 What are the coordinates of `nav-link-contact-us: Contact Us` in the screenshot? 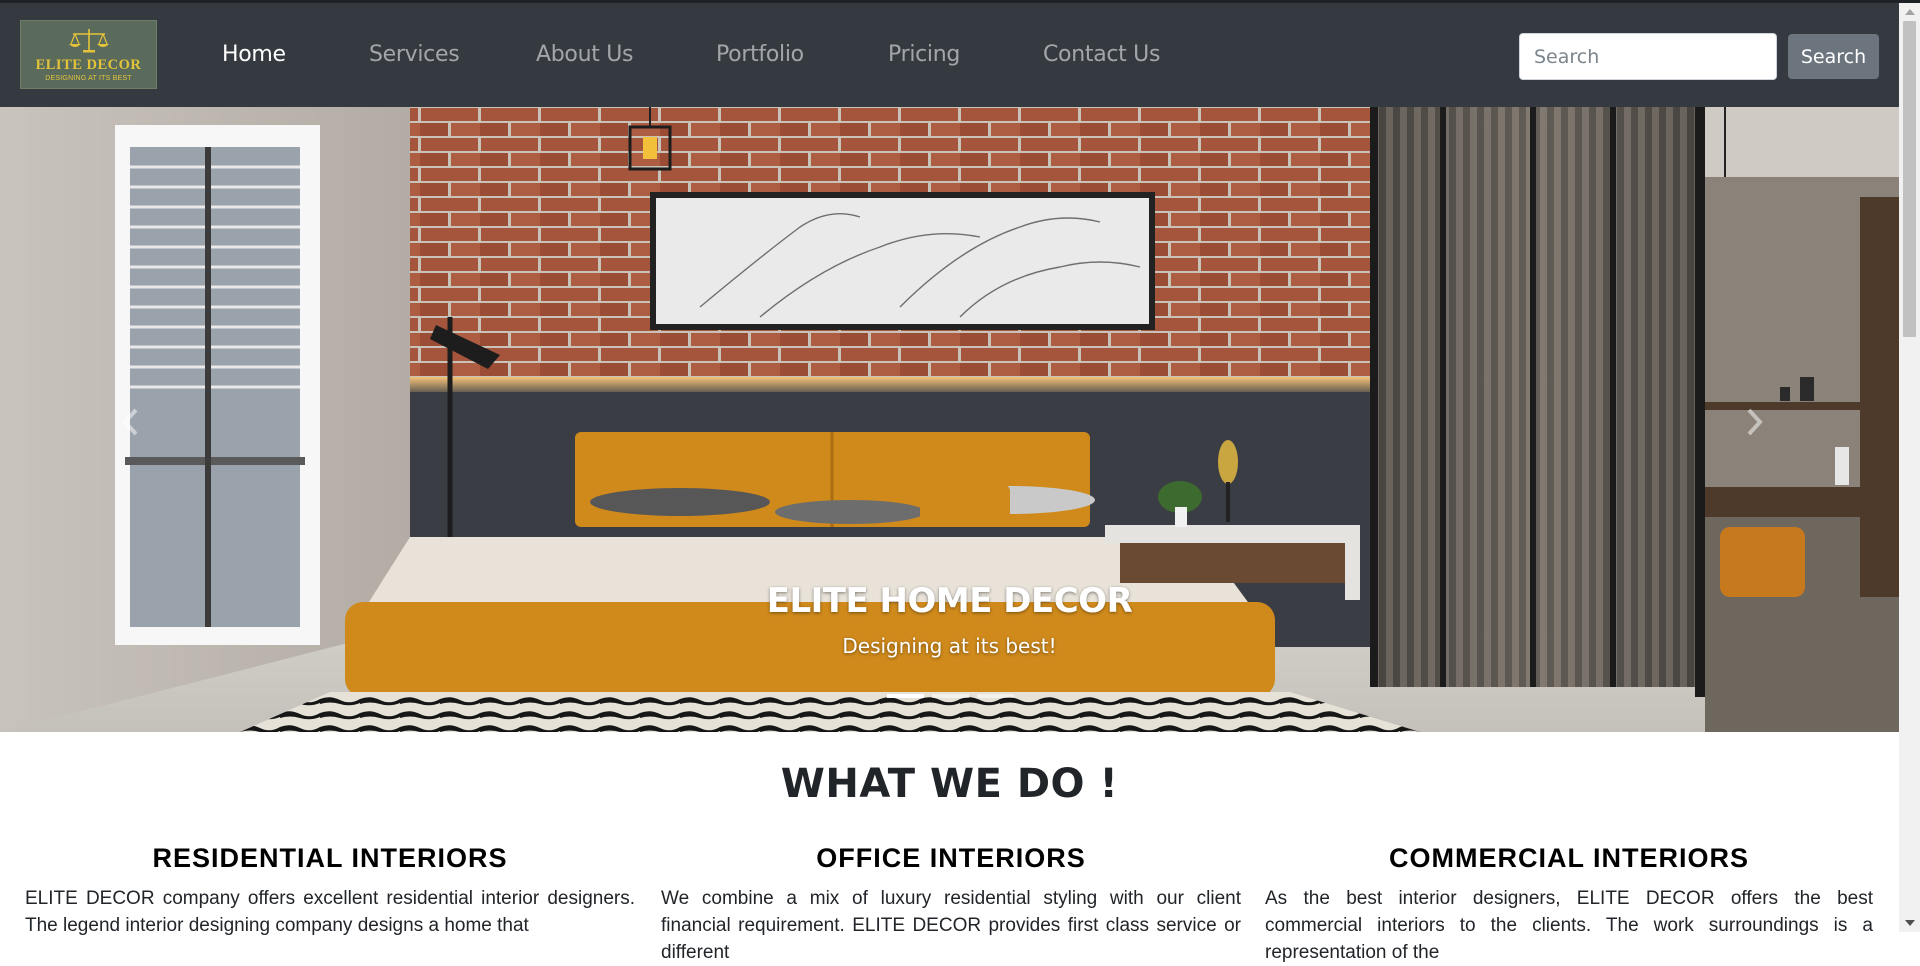 It's located at (1101, 54).